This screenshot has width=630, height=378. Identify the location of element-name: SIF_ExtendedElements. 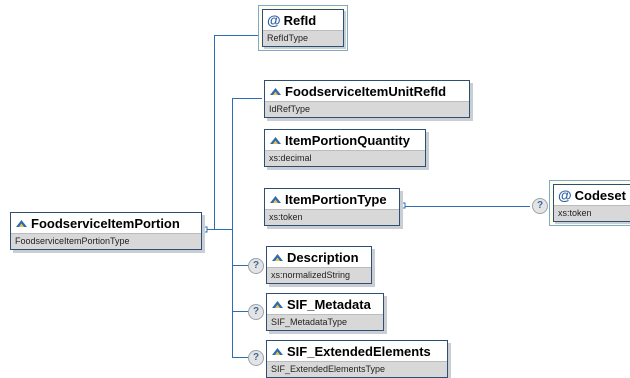
(359, 351).